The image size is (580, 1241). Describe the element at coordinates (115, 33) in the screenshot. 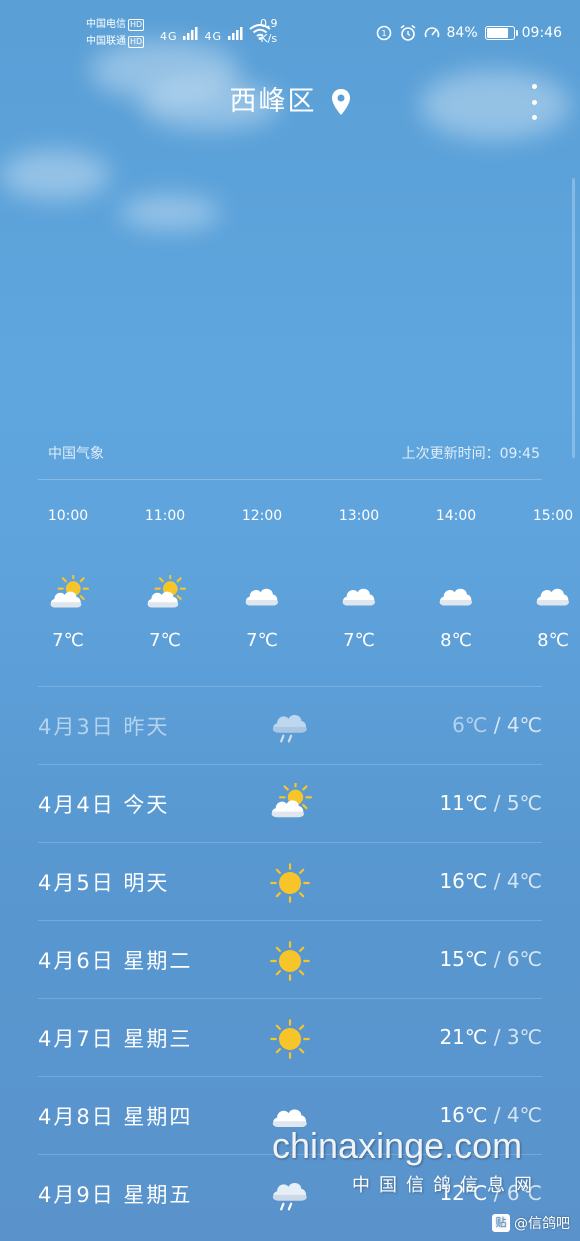

I see `carrier-info: 中国电信 HD 中国联通 HD` at that location.